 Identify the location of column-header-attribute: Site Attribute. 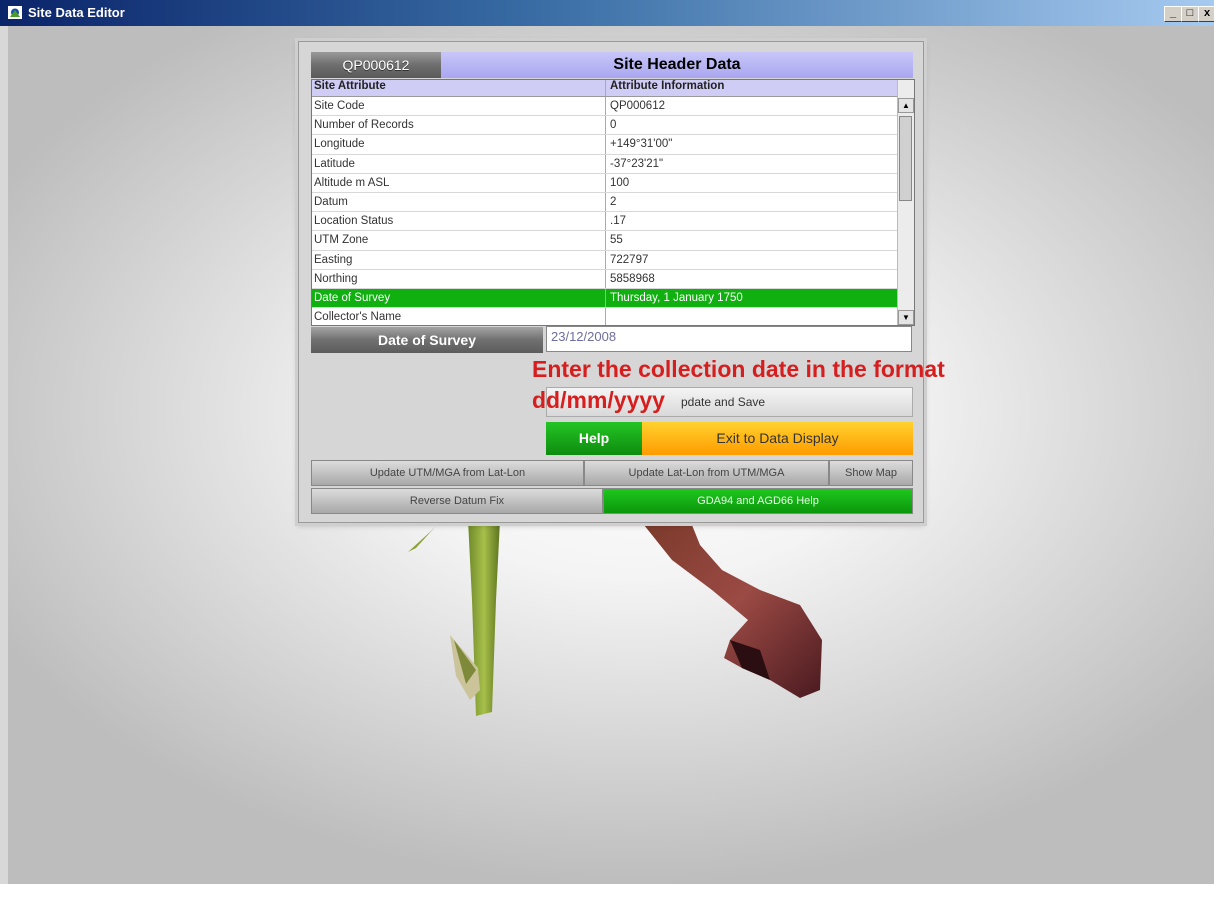
(459, 88).